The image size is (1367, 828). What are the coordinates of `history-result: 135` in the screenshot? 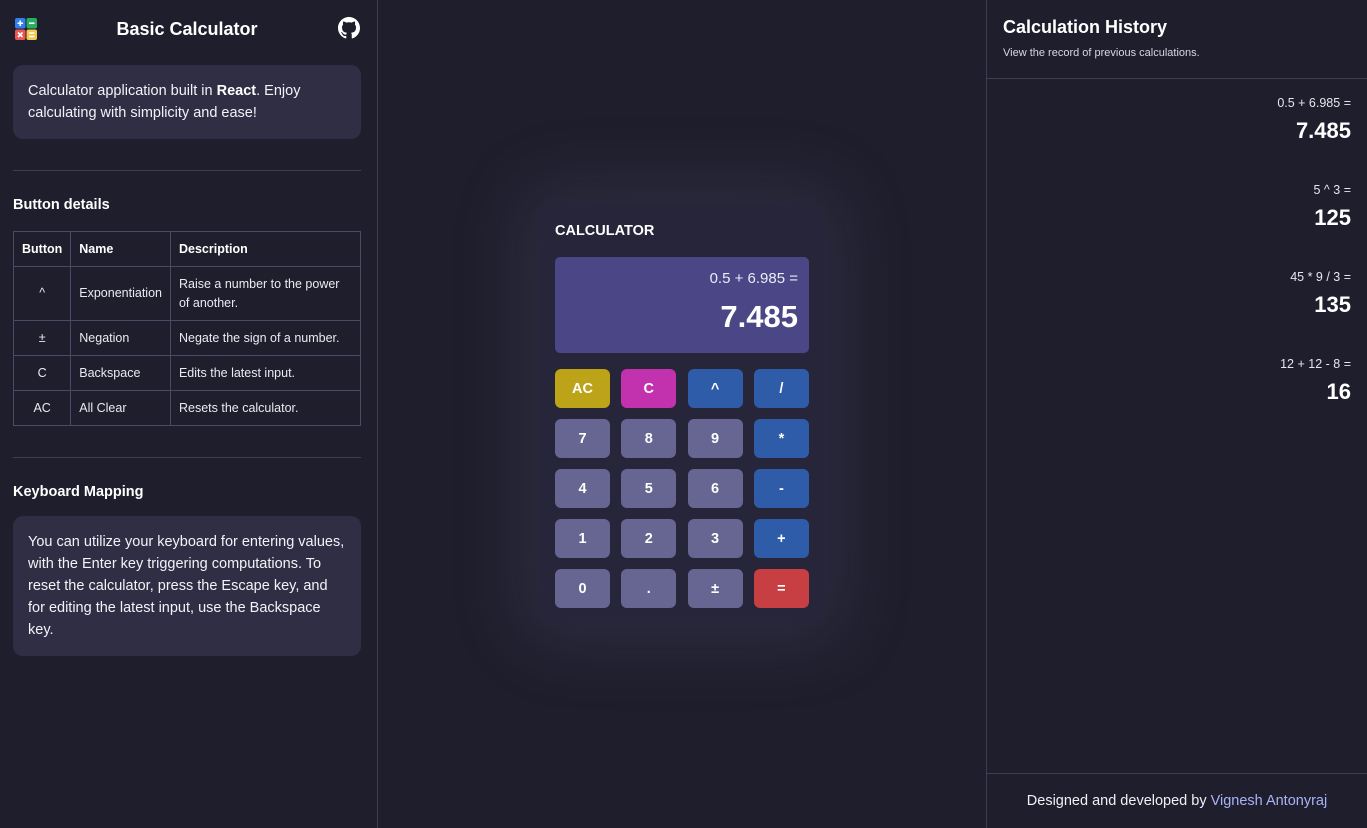 It's located at (1332, 304).